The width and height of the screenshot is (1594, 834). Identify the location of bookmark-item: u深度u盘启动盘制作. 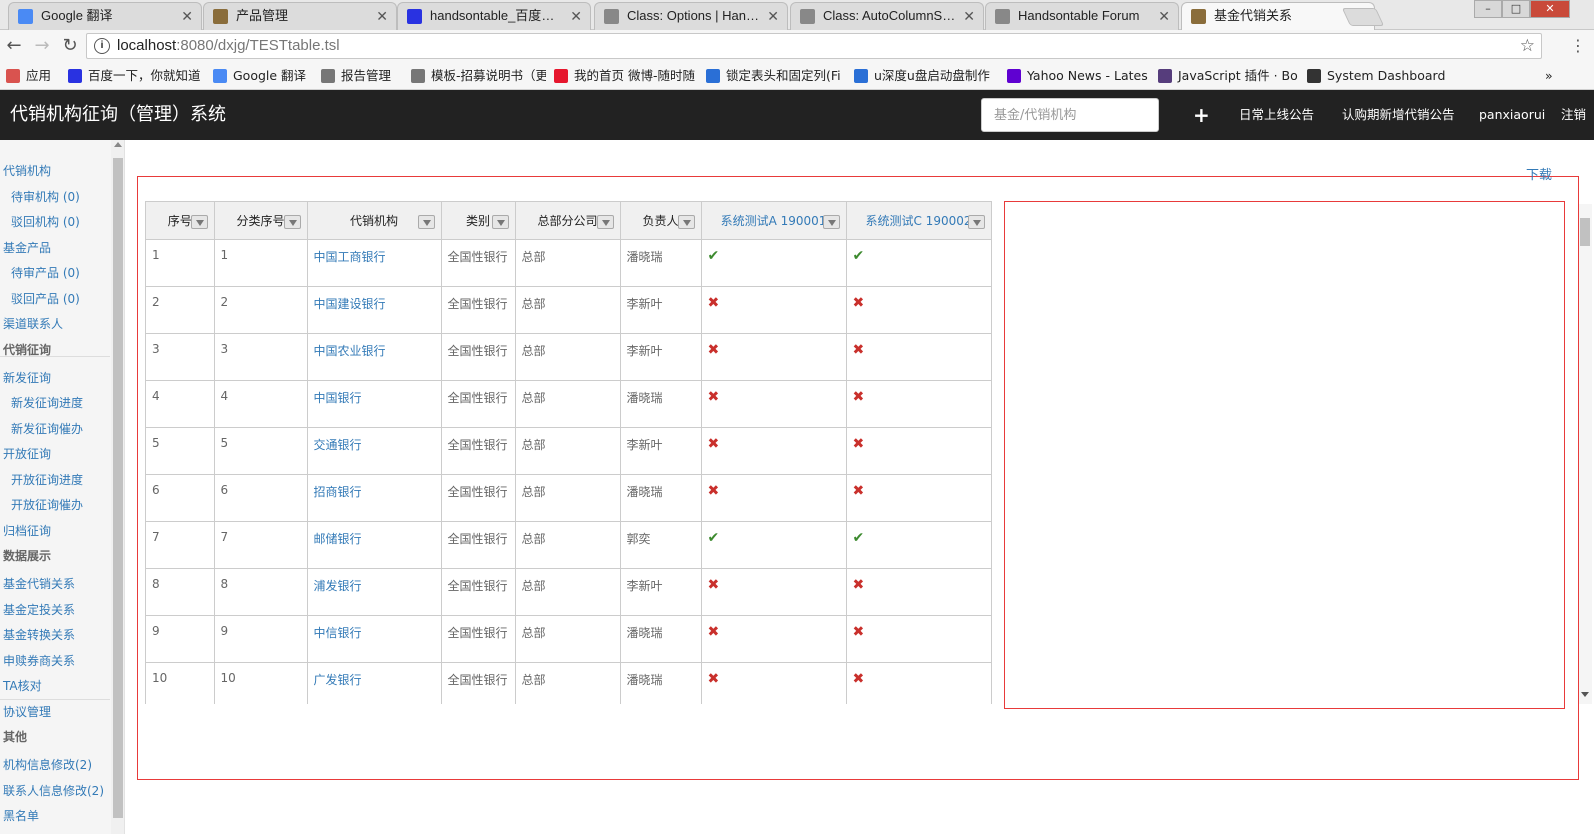
(921, 76).